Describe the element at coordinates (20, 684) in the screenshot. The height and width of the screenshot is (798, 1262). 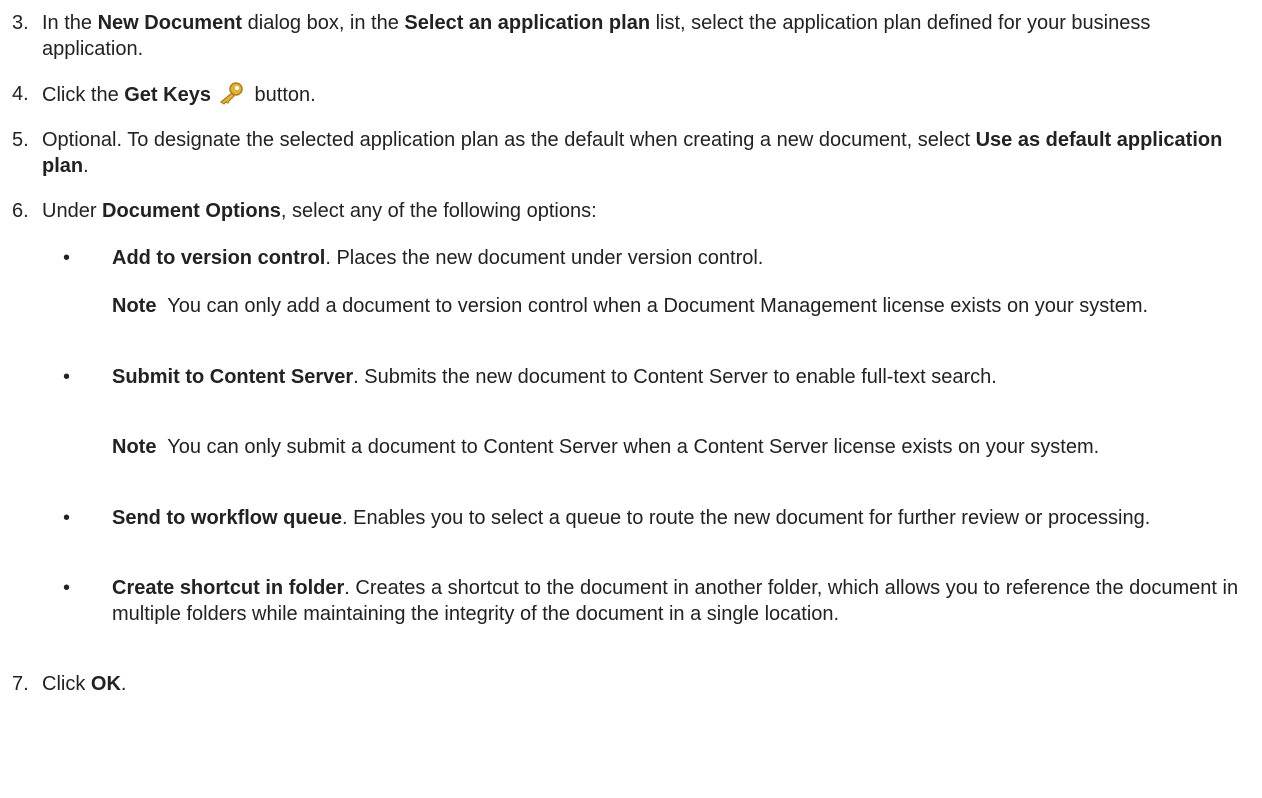
I see `step-number: 7.` at that location.